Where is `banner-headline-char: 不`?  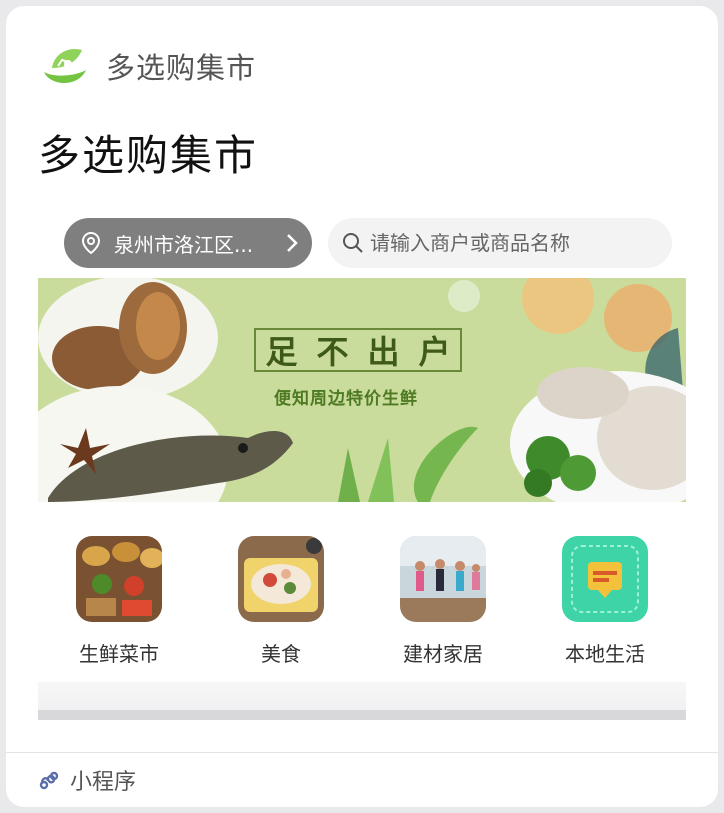
banner-headline-char: 不 is located at coordinates (332, 352).